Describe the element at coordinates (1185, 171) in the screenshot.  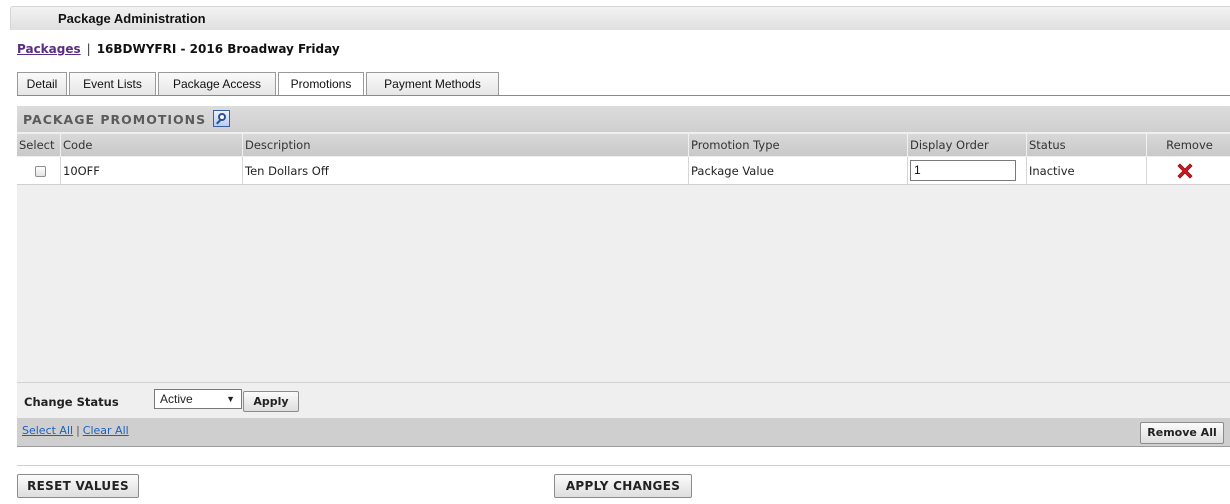
I see `remove-x-icon` at that location.